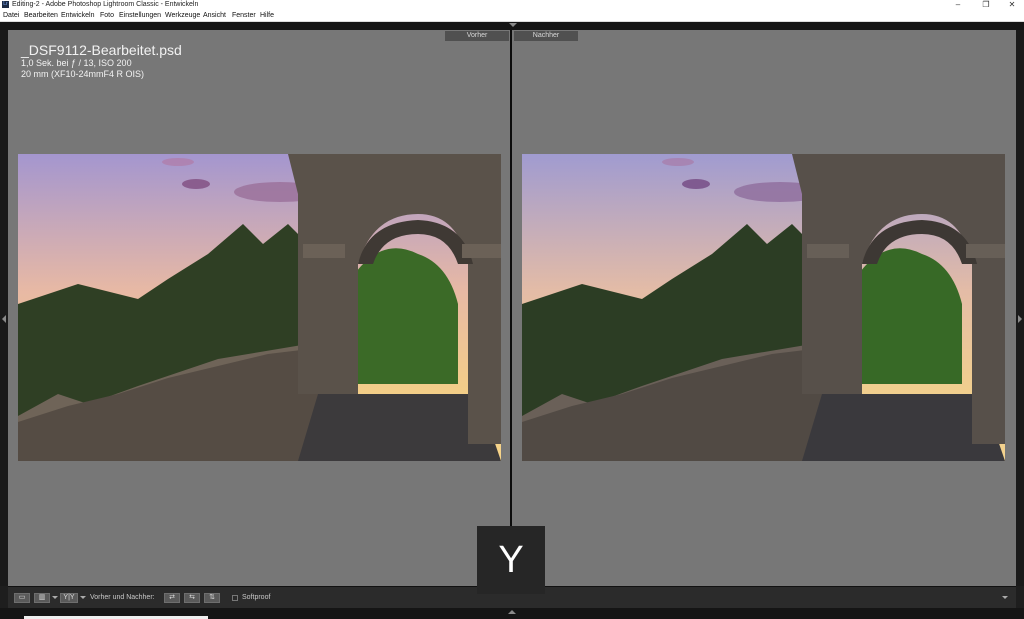 This screenshot has height=619, width=1024. I want to click on before-after-icon: Y|Y, so click(69, 598).